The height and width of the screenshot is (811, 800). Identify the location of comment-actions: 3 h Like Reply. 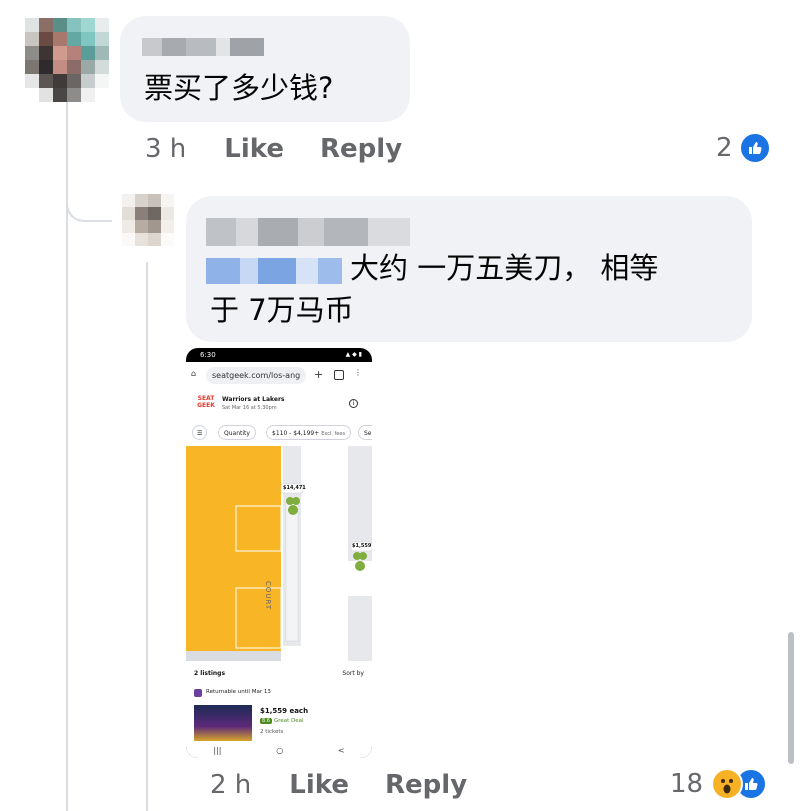
(291, 149).